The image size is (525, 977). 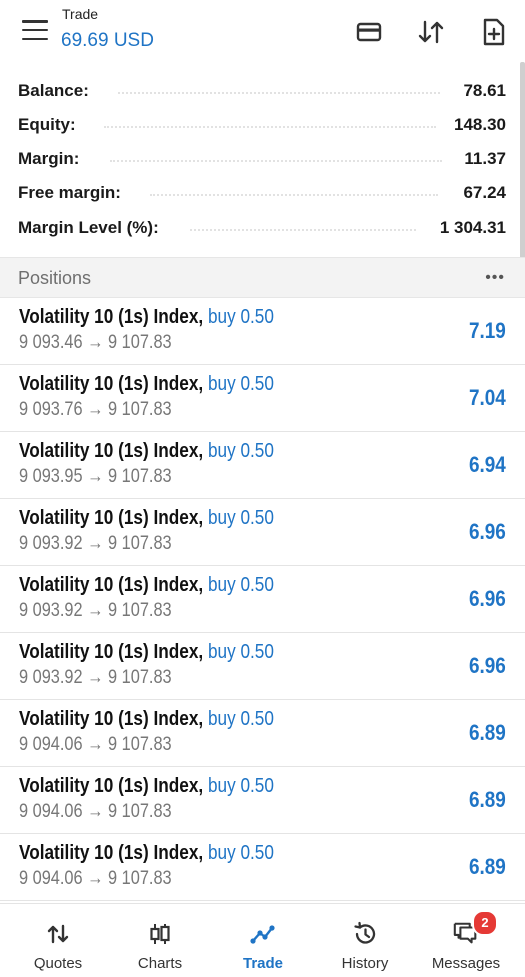 What do you see at coordinates (58, 934) in the screenshot?
I see `quotes-icon` at bounding box center [58, 934].